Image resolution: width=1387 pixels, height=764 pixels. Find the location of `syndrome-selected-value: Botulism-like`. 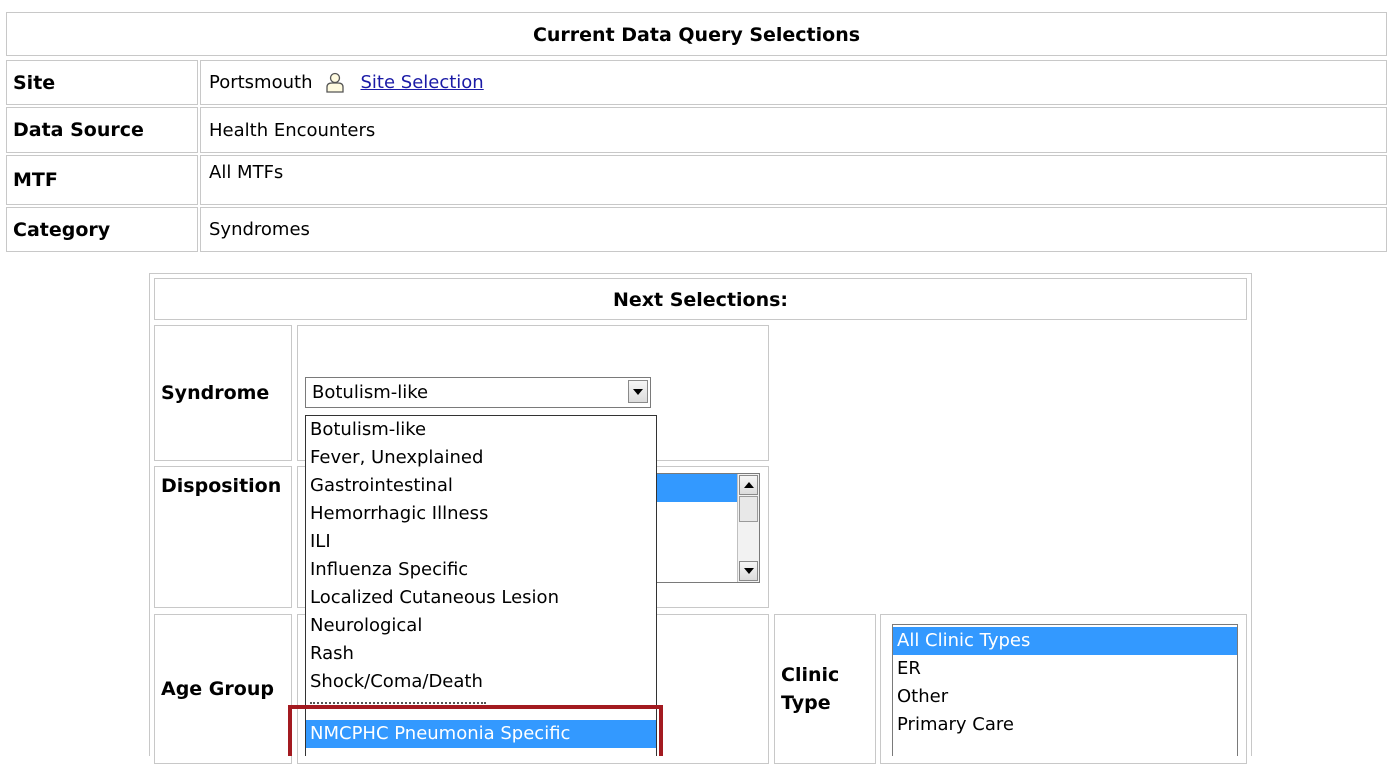

syndrome-selected-value: Botulism-like is located at coordinates (370, 392).